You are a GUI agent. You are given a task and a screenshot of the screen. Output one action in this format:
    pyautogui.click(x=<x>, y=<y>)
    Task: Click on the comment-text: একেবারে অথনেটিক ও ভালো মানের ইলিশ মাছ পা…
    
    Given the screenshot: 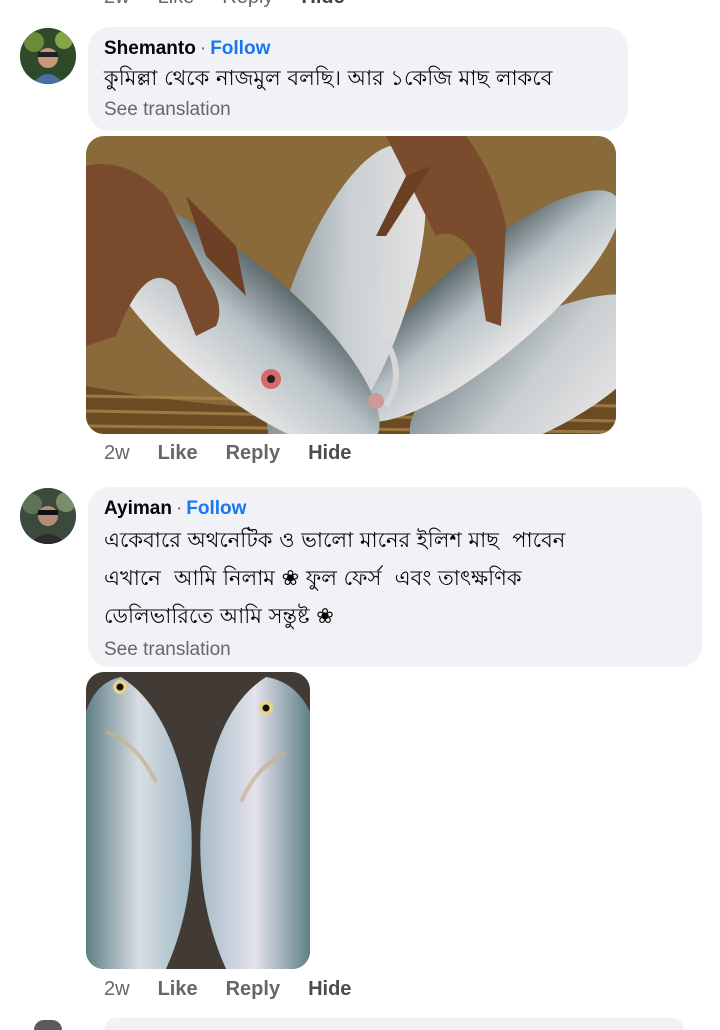 What is the action you would take?
    pyautogui.click(x=335, y=578)
    